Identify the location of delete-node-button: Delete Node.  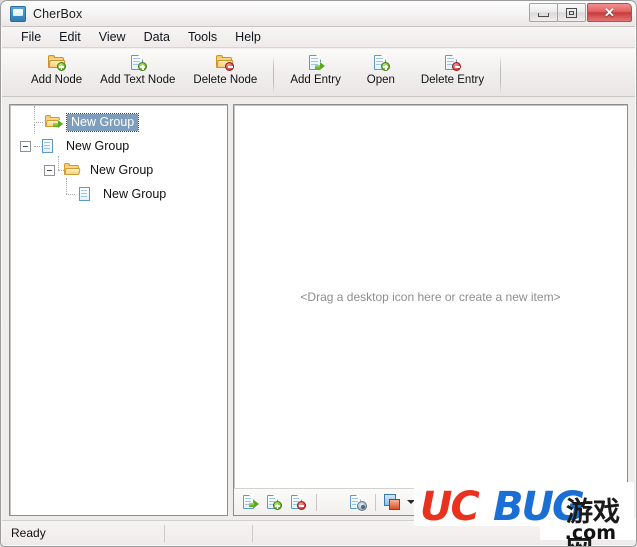
(225, 69).